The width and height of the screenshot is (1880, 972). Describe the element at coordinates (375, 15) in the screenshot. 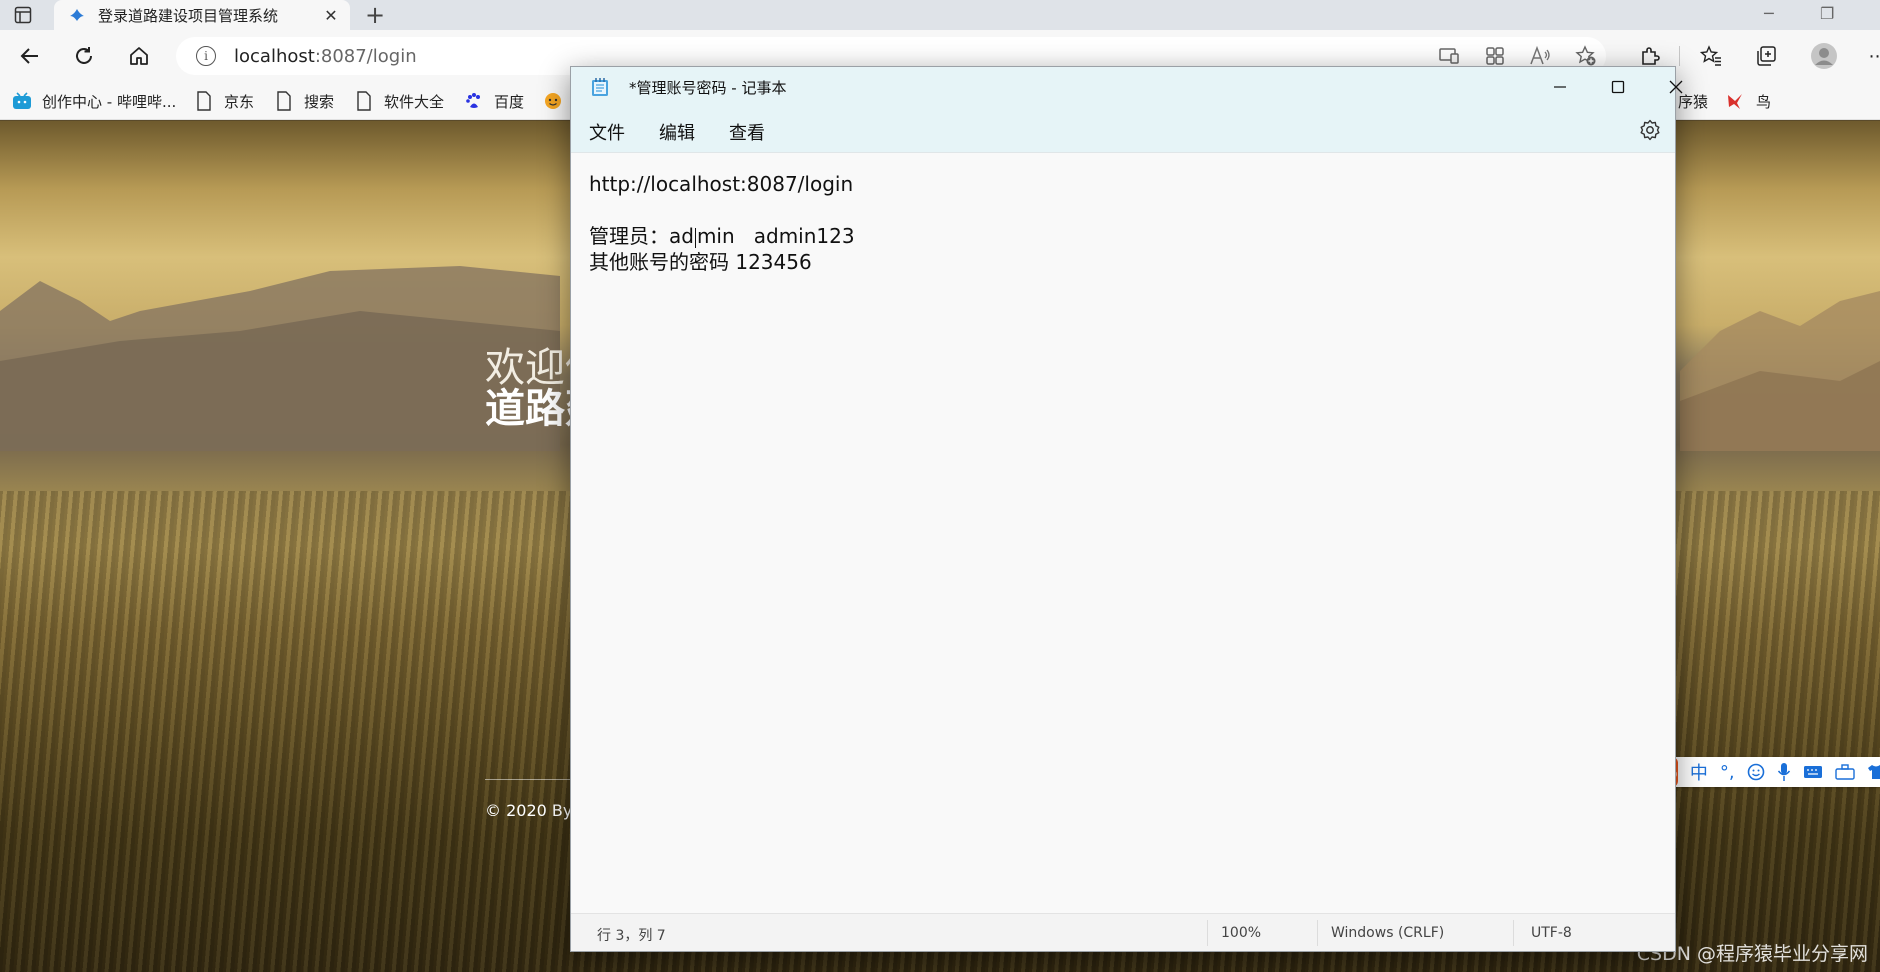

I see `new-tab-icon: +` at that location.